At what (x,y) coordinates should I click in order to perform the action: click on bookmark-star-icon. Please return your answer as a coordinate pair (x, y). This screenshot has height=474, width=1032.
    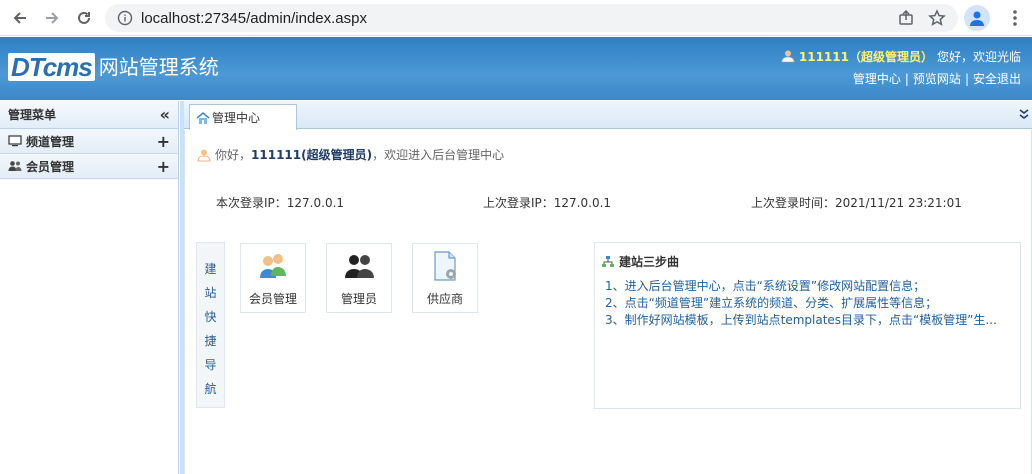
    Looking at the image, I should click on (937, 18).